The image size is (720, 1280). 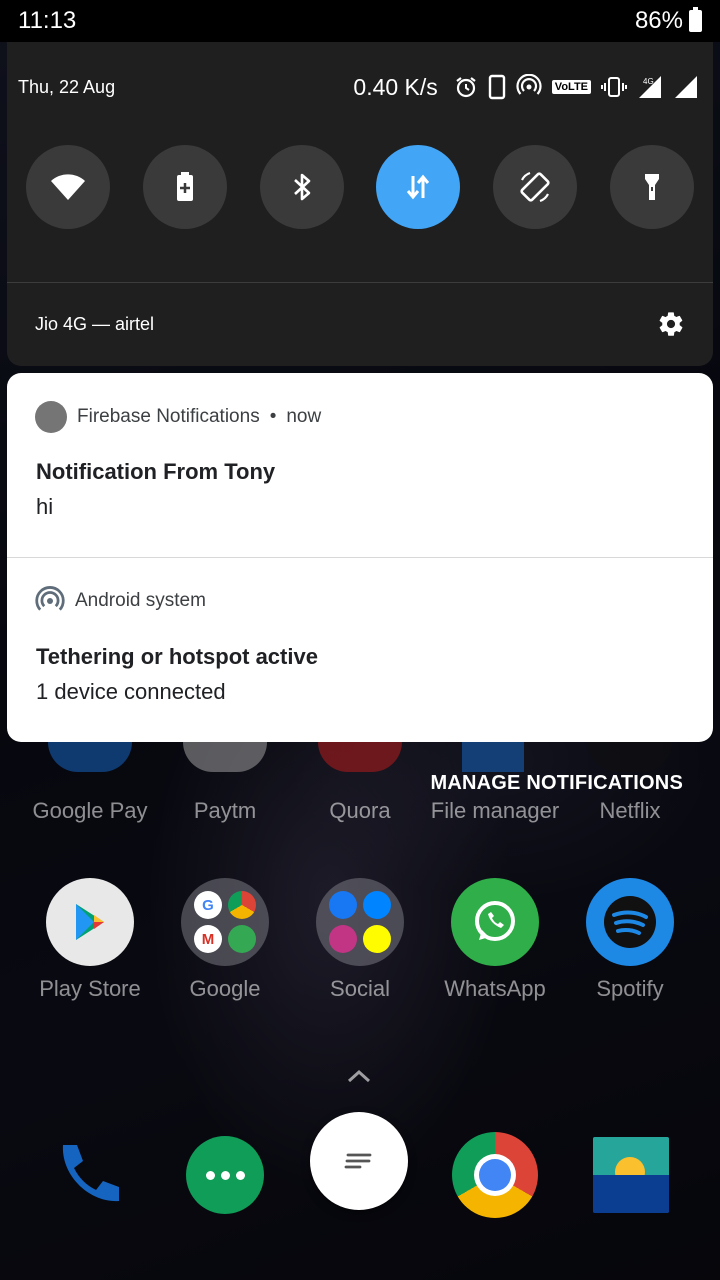 What do you see at coordinates (156, 471) in the screenshot?
I see `notification-title: Notification From Tony` at bounding box center [156, 471].